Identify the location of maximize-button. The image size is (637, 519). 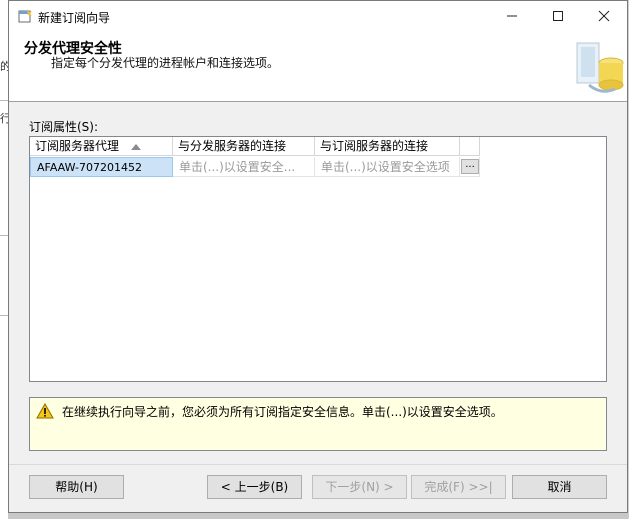
(558, 16).